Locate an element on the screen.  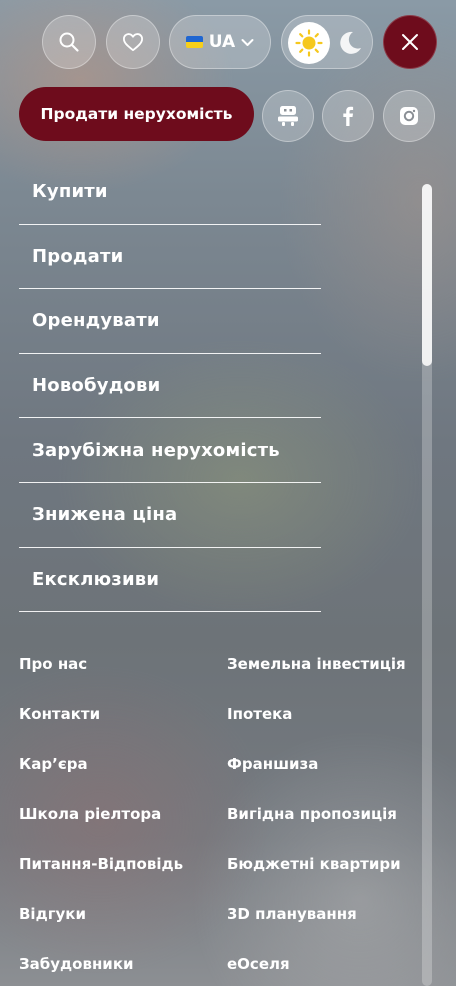
theme-light-knob is located at coordinates (309, 43).